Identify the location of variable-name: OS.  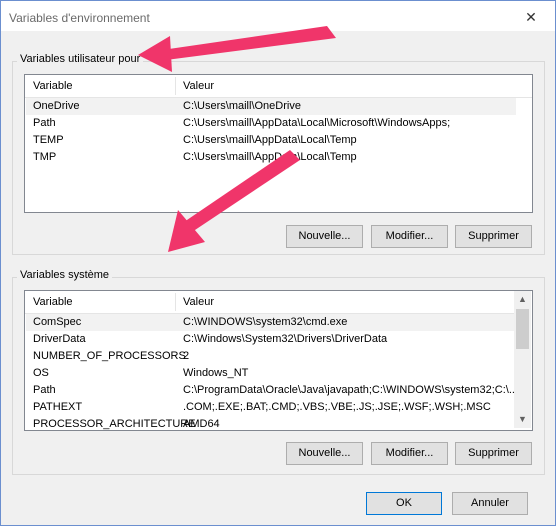
(41, 373).